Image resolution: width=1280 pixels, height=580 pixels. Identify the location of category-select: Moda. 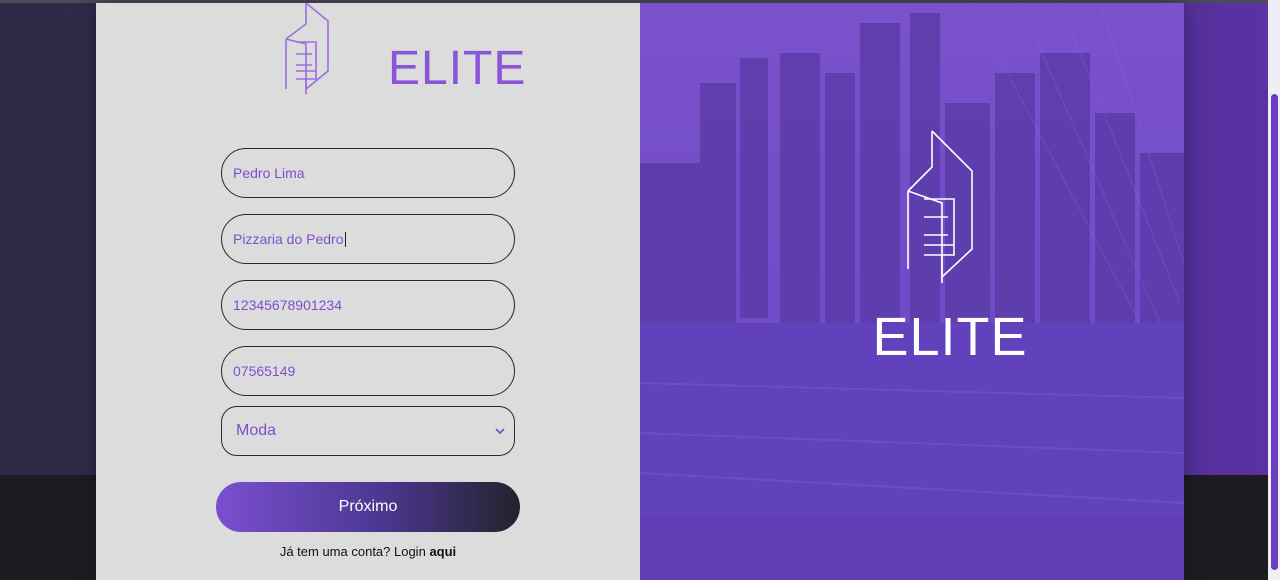
(368, 431).